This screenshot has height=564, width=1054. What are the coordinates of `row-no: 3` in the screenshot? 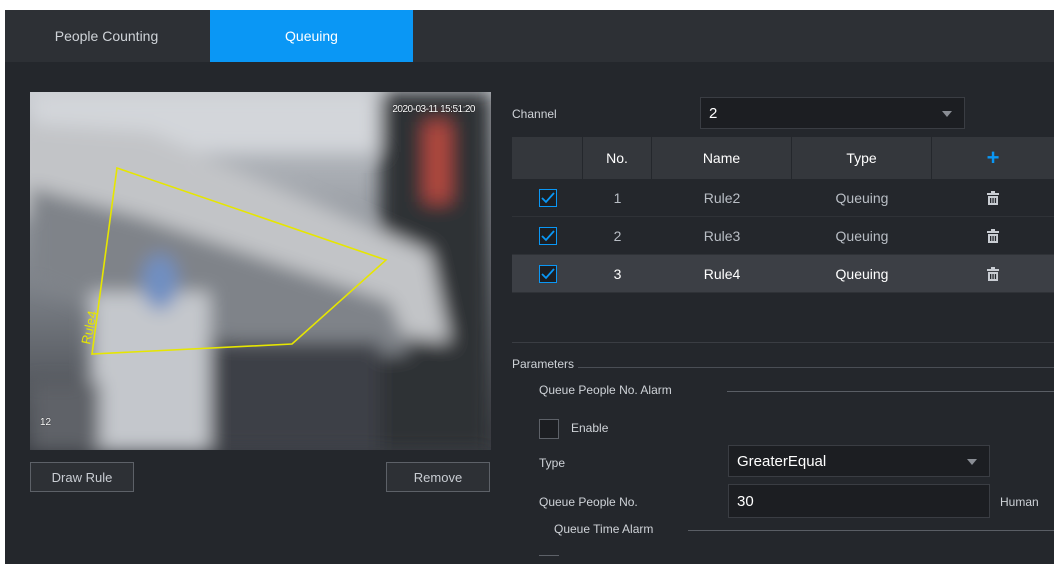 It's located at (617, 273).